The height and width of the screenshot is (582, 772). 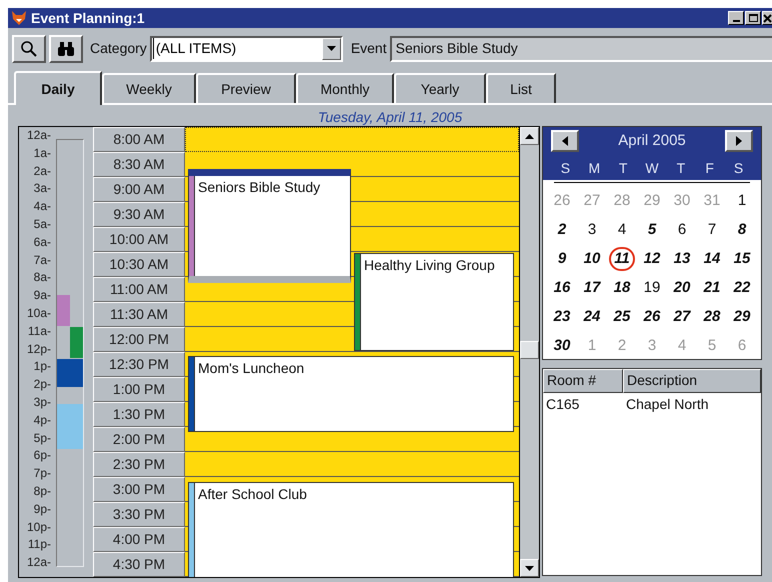 I want to click on calendar-day: 24, so click(x=592, y=316).